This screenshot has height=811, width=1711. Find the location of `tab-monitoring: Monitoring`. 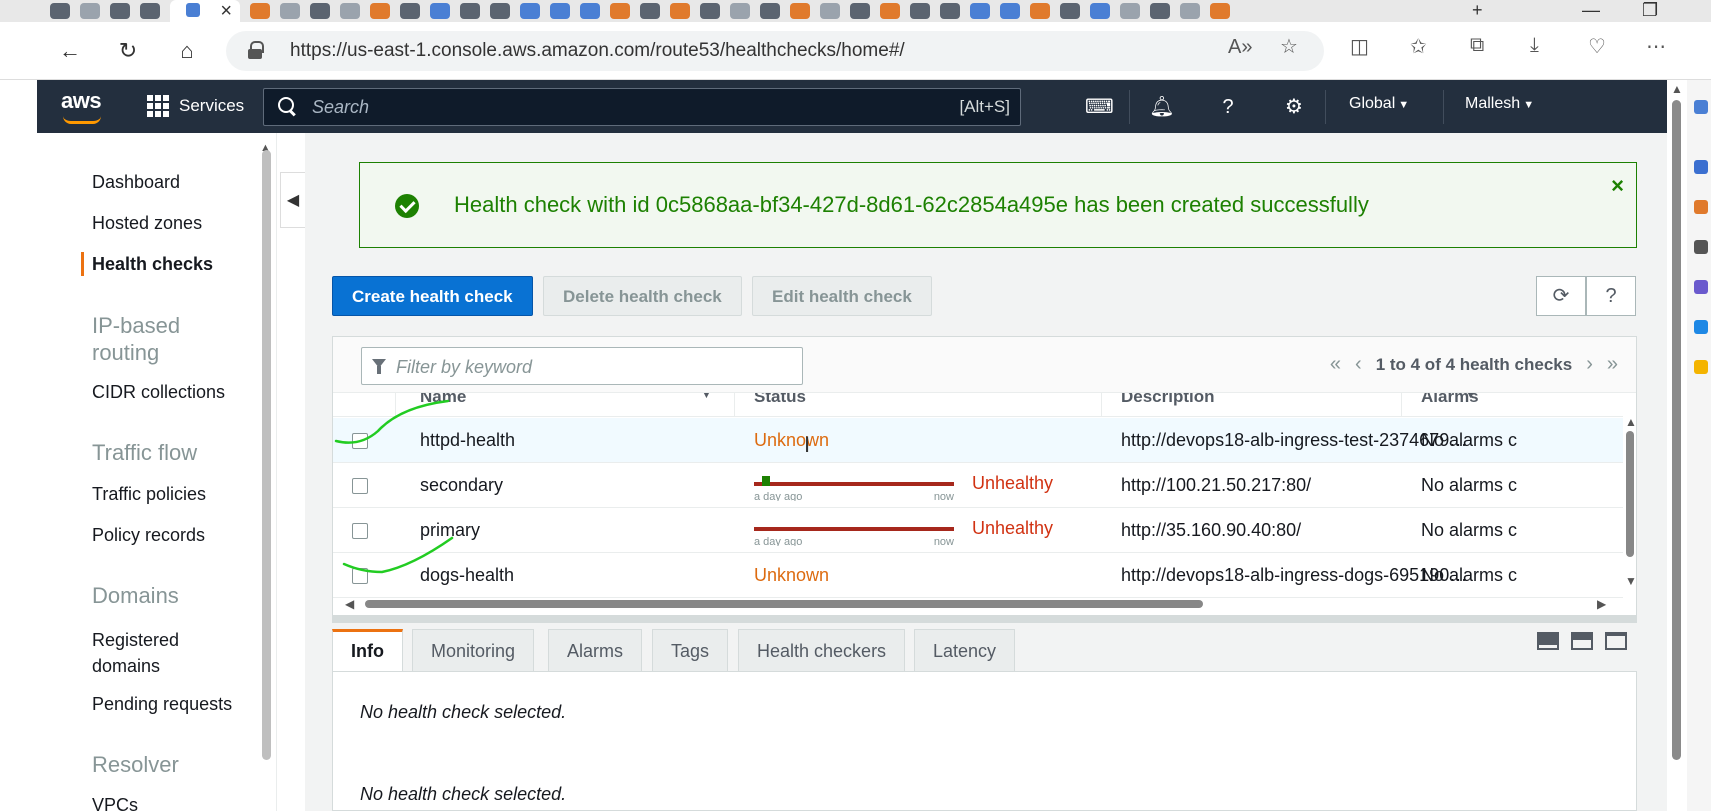

tab-monitoring: Monitoring is located at coordinates (473, 650).